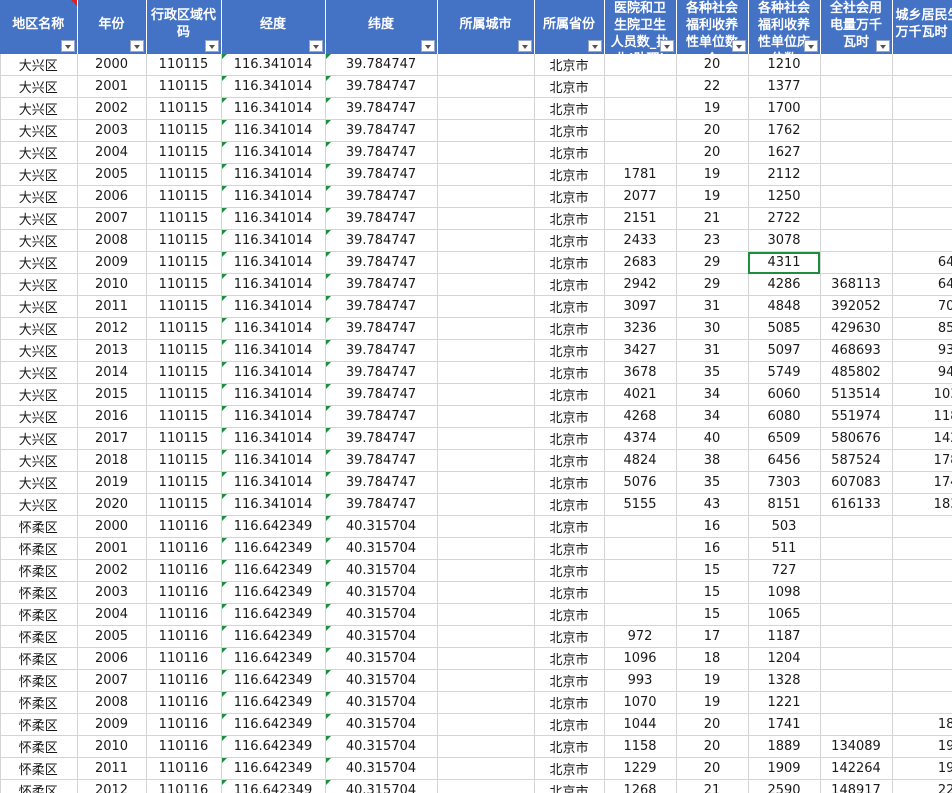  I want to click on cell: 1044, so click(640, 724).